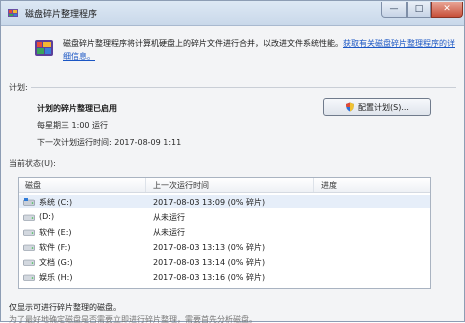 This screenshot has width=465, height=323. Describe the element at coordinates (56, 277) in the screenshot. I see `disk-name: 娱乐 (H:)` at that location.